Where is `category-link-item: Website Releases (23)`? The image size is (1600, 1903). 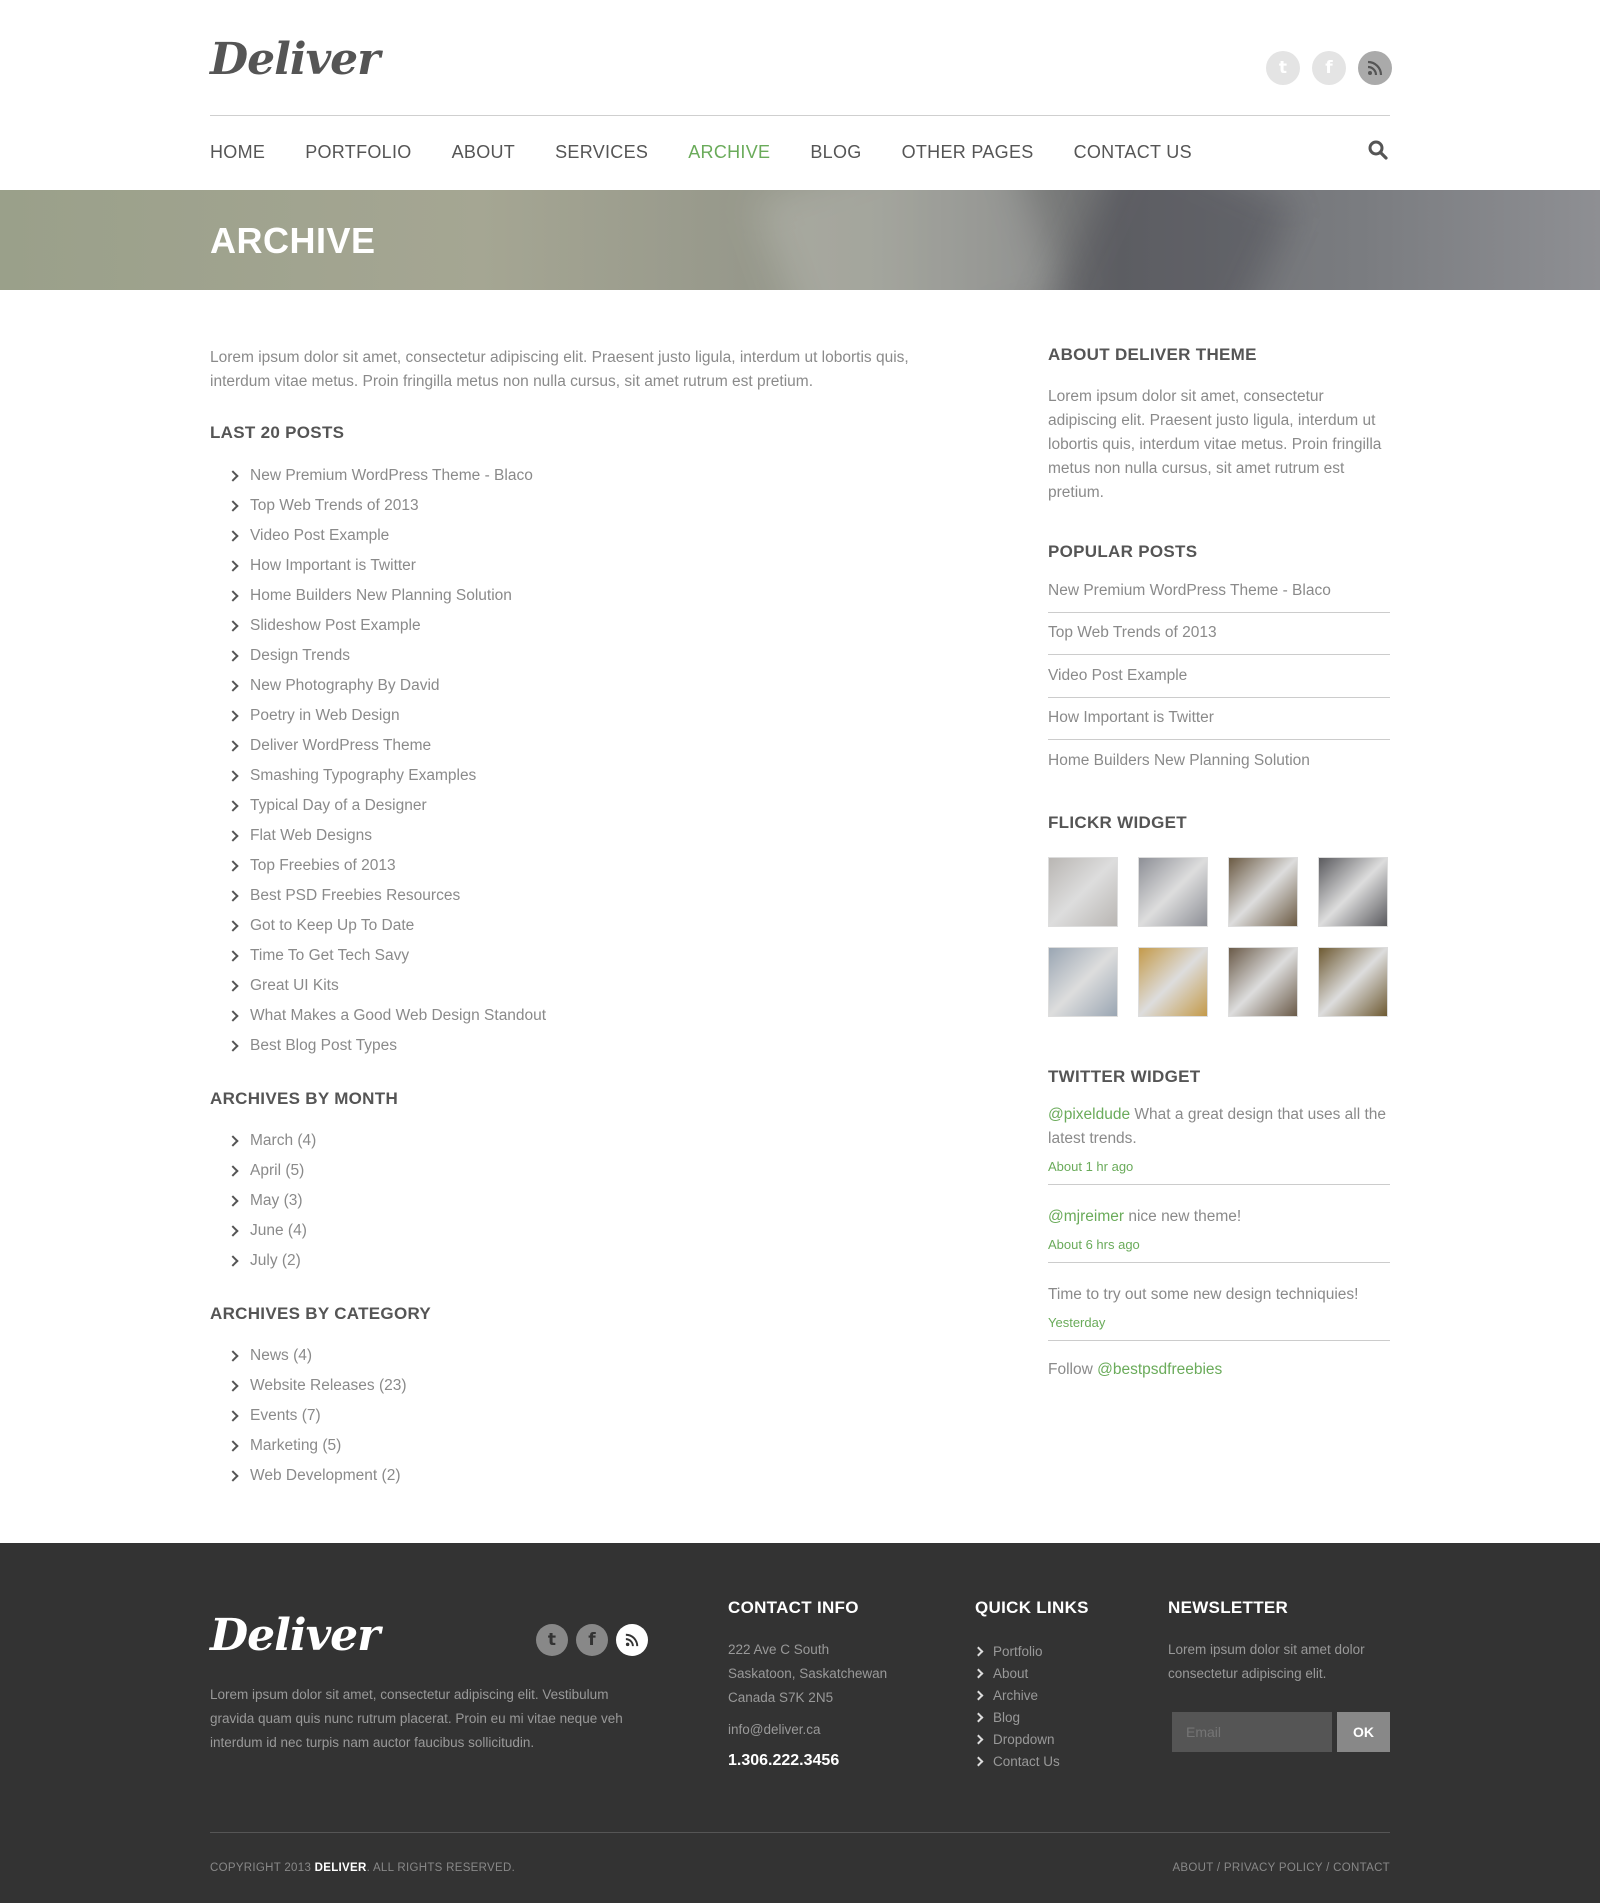 category-link-item: Website Releases (23) is located at coordinates (308, 1386).